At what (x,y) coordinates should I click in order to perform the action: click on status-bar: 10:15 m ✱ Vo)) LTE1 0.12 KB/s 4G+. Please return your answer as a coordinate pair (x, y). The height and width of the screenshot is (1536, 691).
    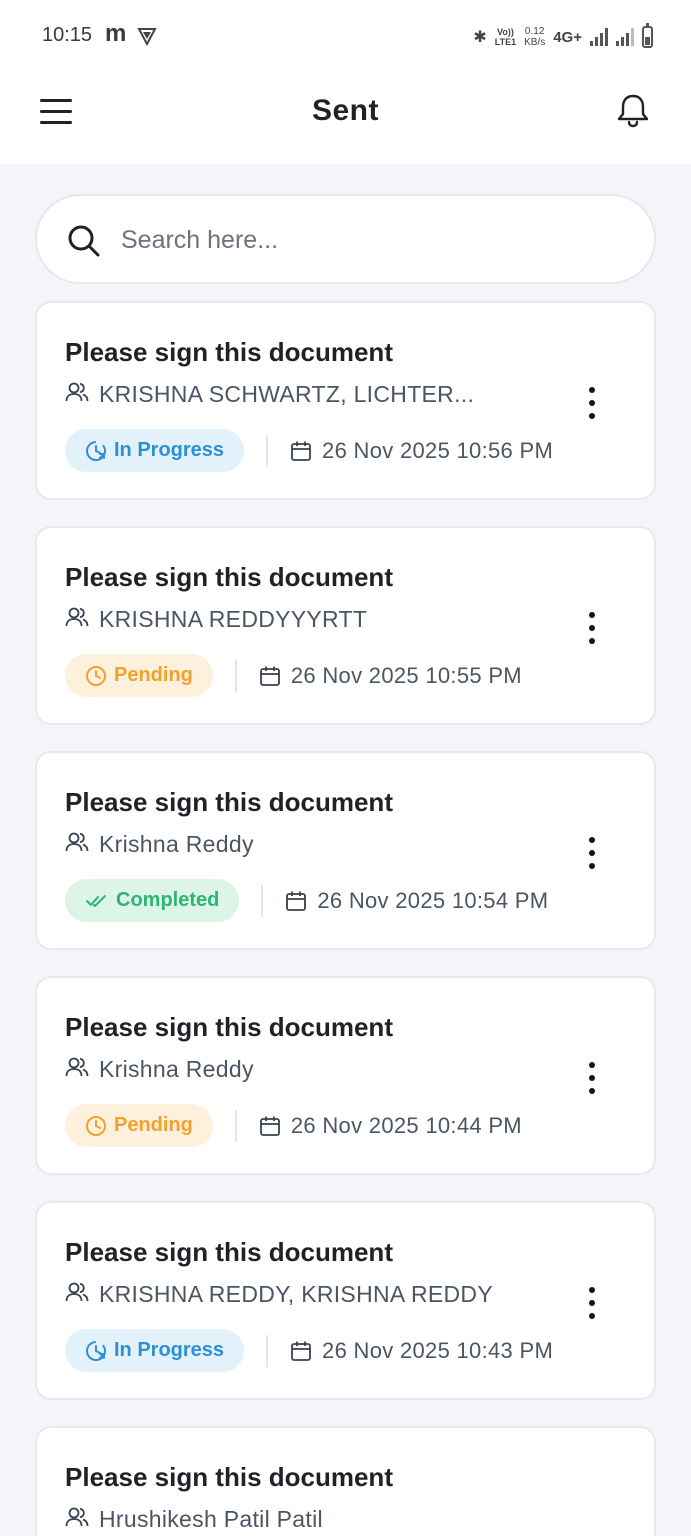
    Looking at the image, I should click on (345, 36).